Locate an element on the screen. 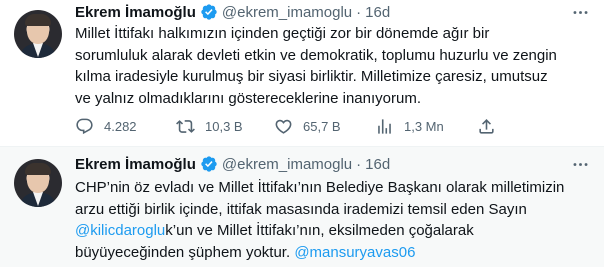 The image size is (604, 267). reply-icon is located at coordinates (84, 126).